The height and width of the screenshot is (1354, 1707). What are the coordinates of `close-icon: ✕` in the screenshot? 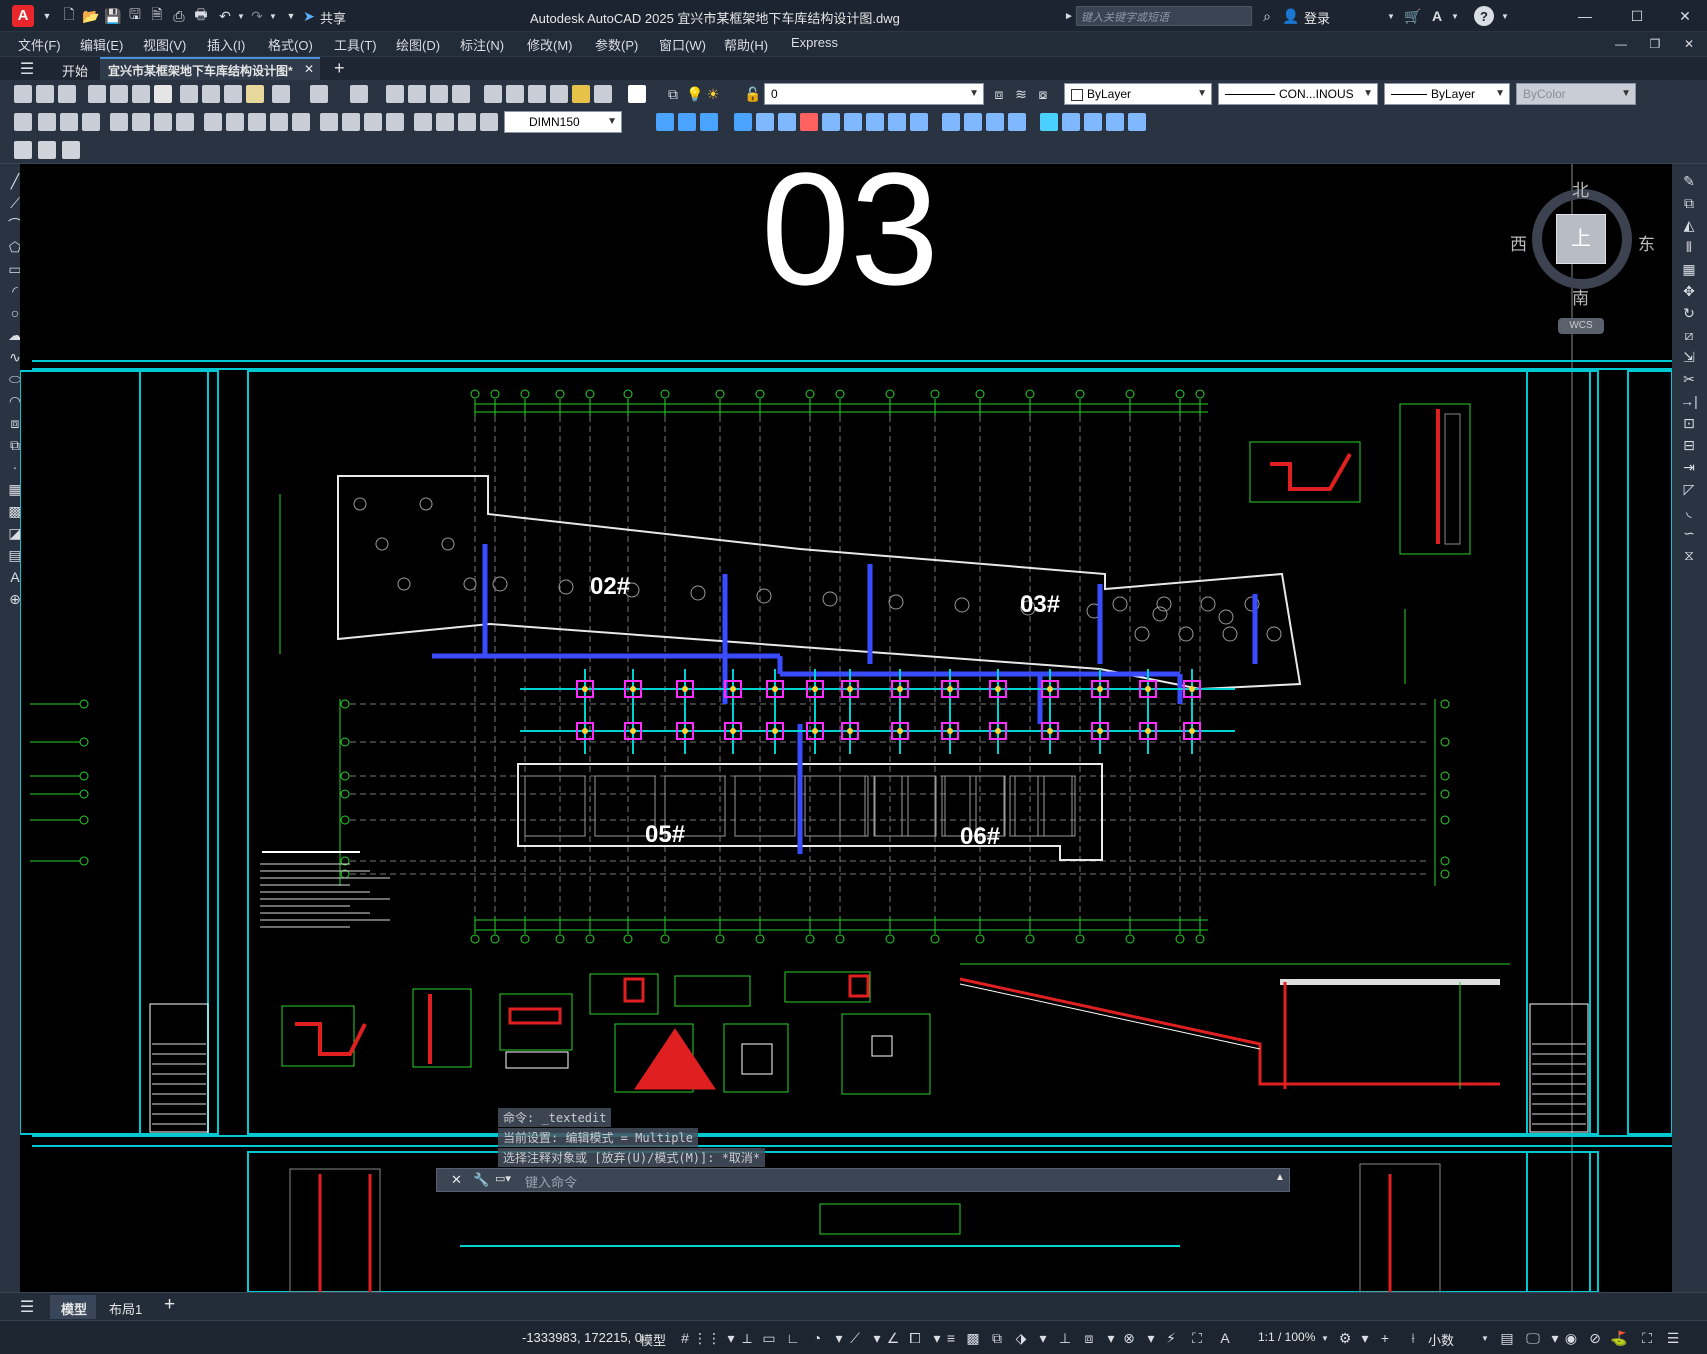 It's located at (1685, 16).